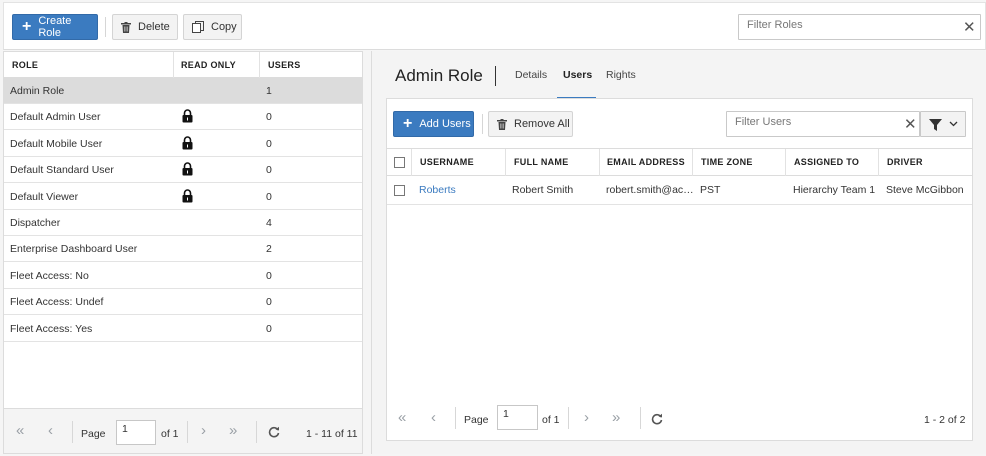 The width and height of the screenshot is (986, 456). Describe the element at coordinates (93, 434) in the screenshot. I see `page-label: Page` at that location.